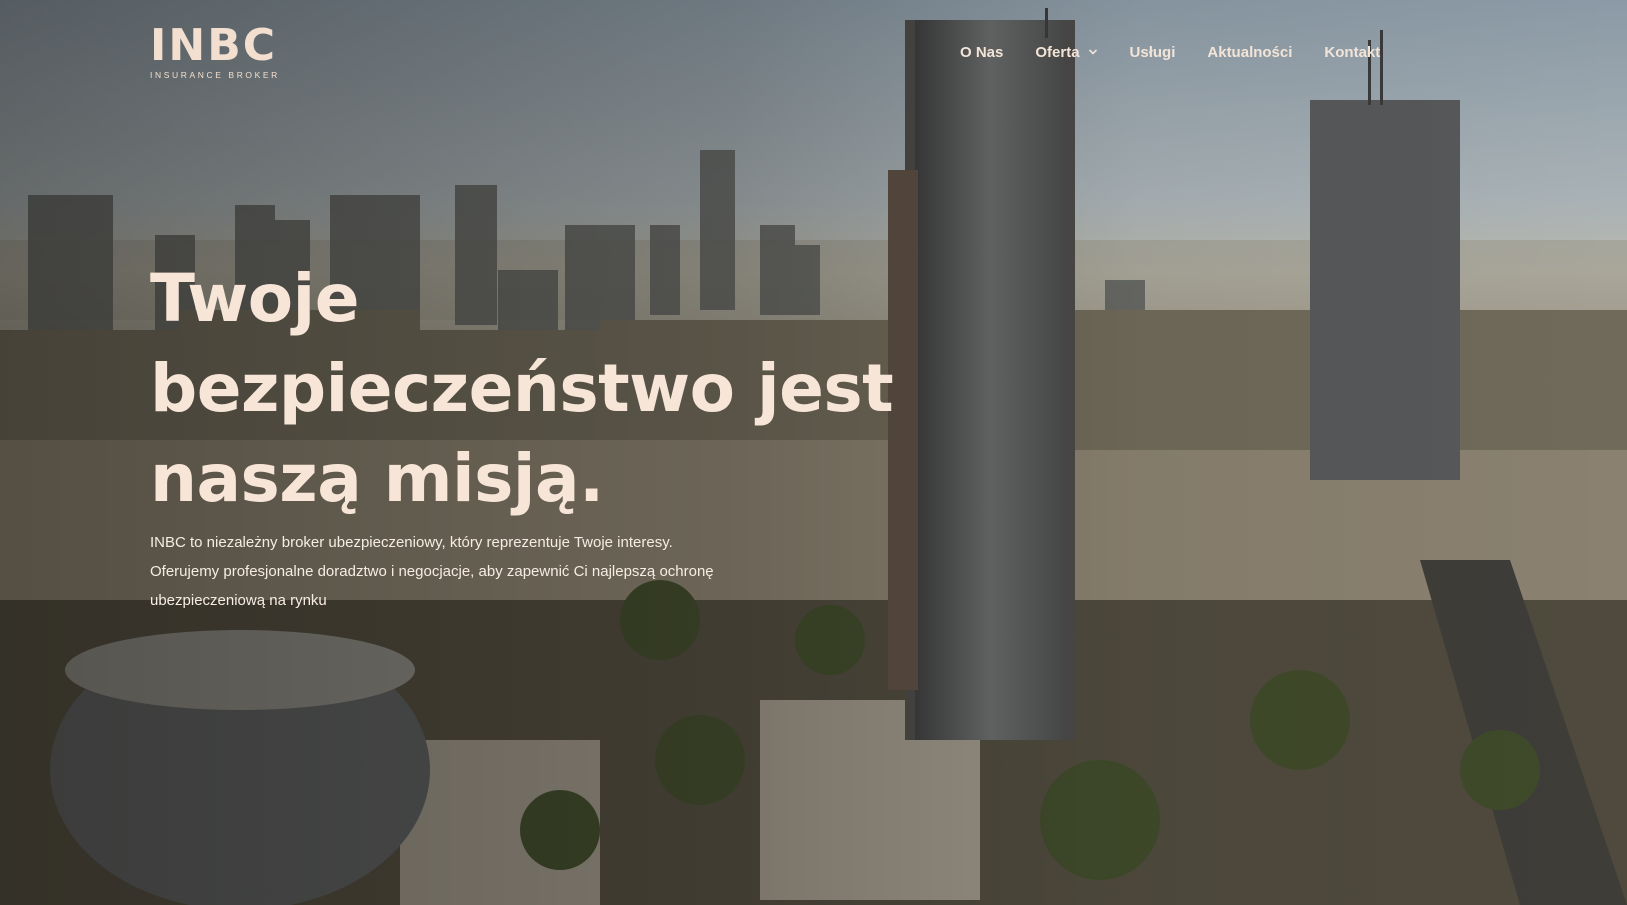 The image size is (1627, 905). I want to click on nav-item-uslugi: Usługi, so click(1153, 52).